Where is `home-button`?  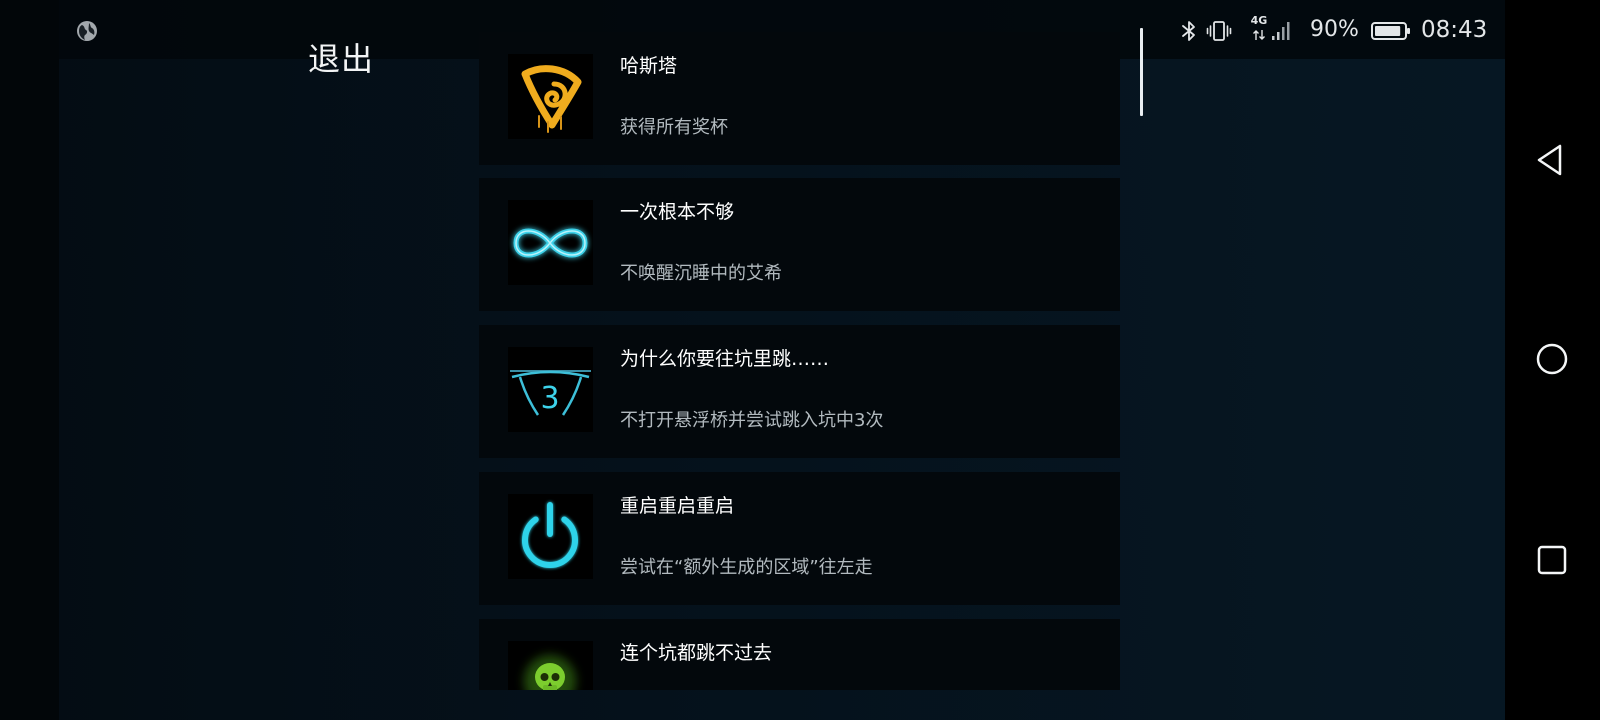
home-button is located at coordinates (1552, 361).